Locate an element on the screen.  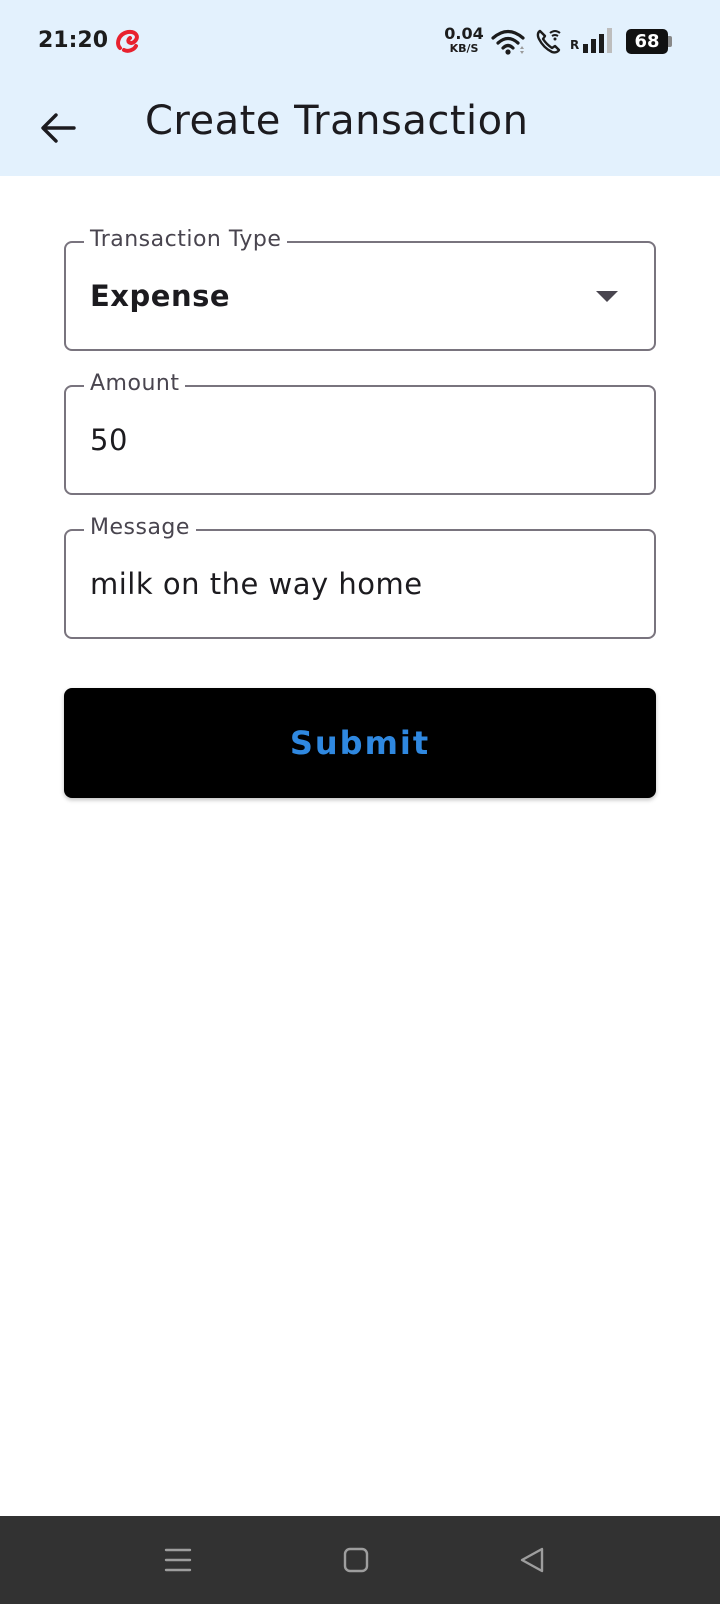
square-icon is located at coordinates (356, 1560).